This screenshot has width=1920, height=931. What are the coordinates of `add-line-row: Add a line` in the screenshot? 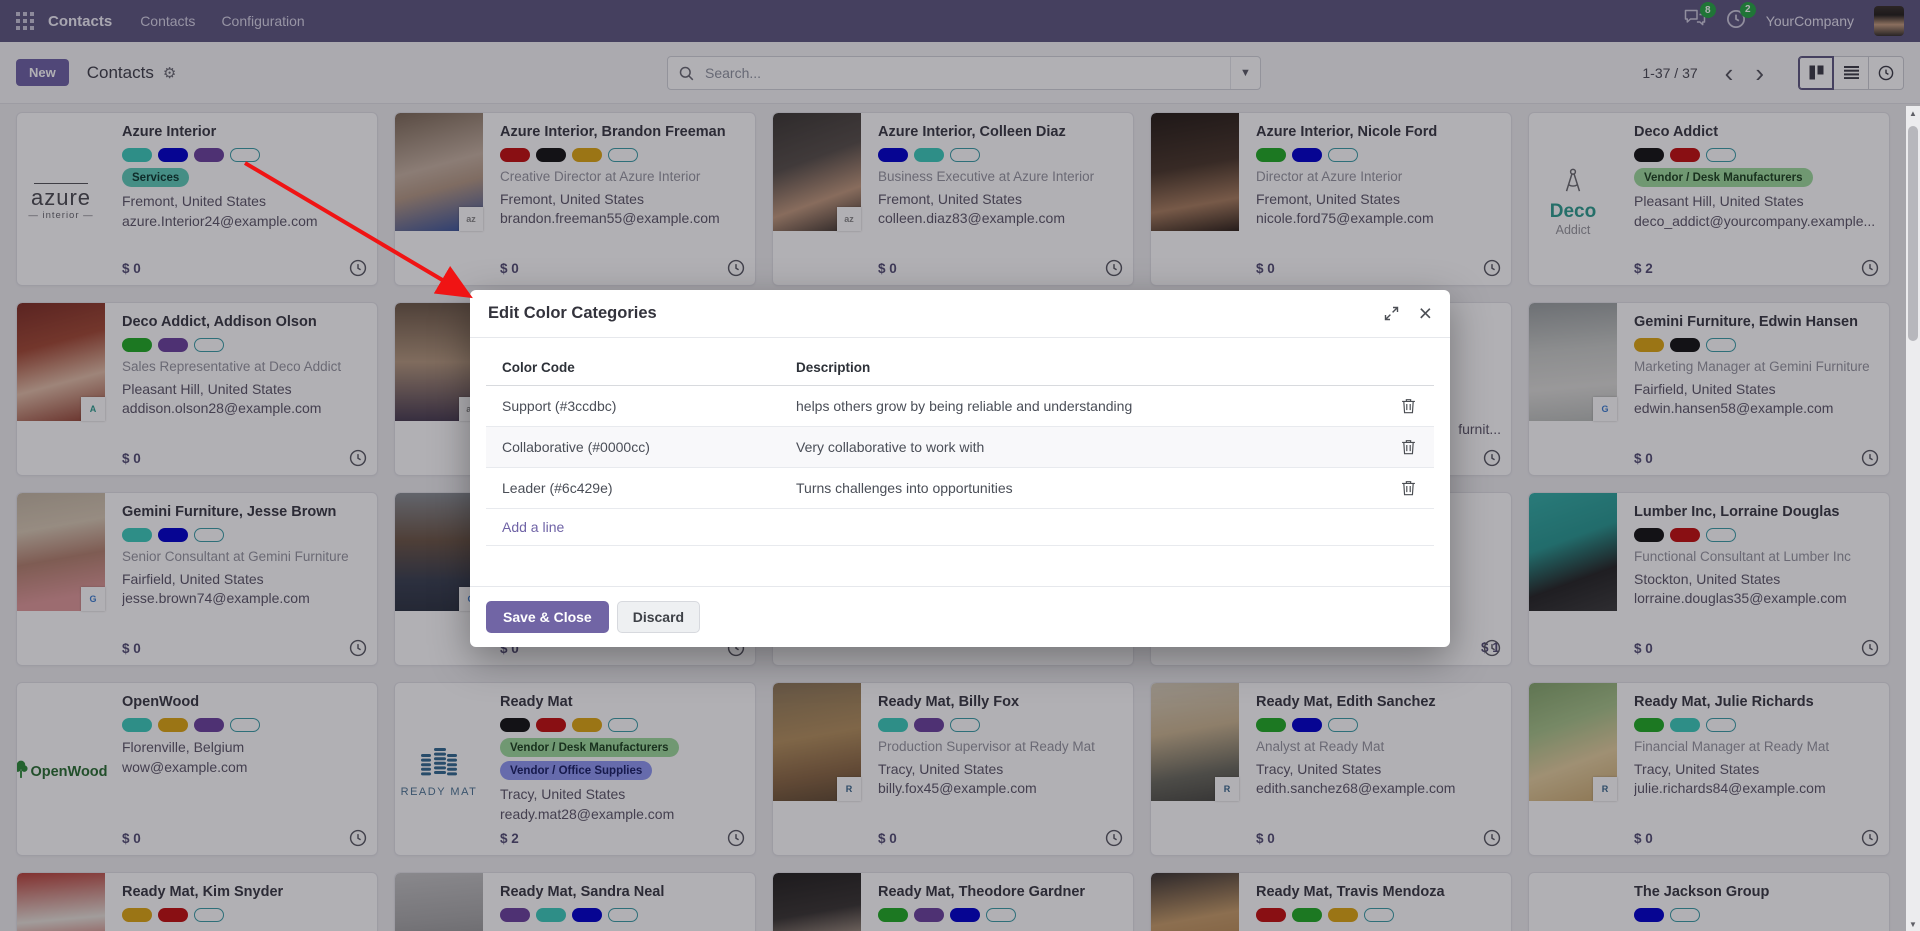 It's located at (960, 527).